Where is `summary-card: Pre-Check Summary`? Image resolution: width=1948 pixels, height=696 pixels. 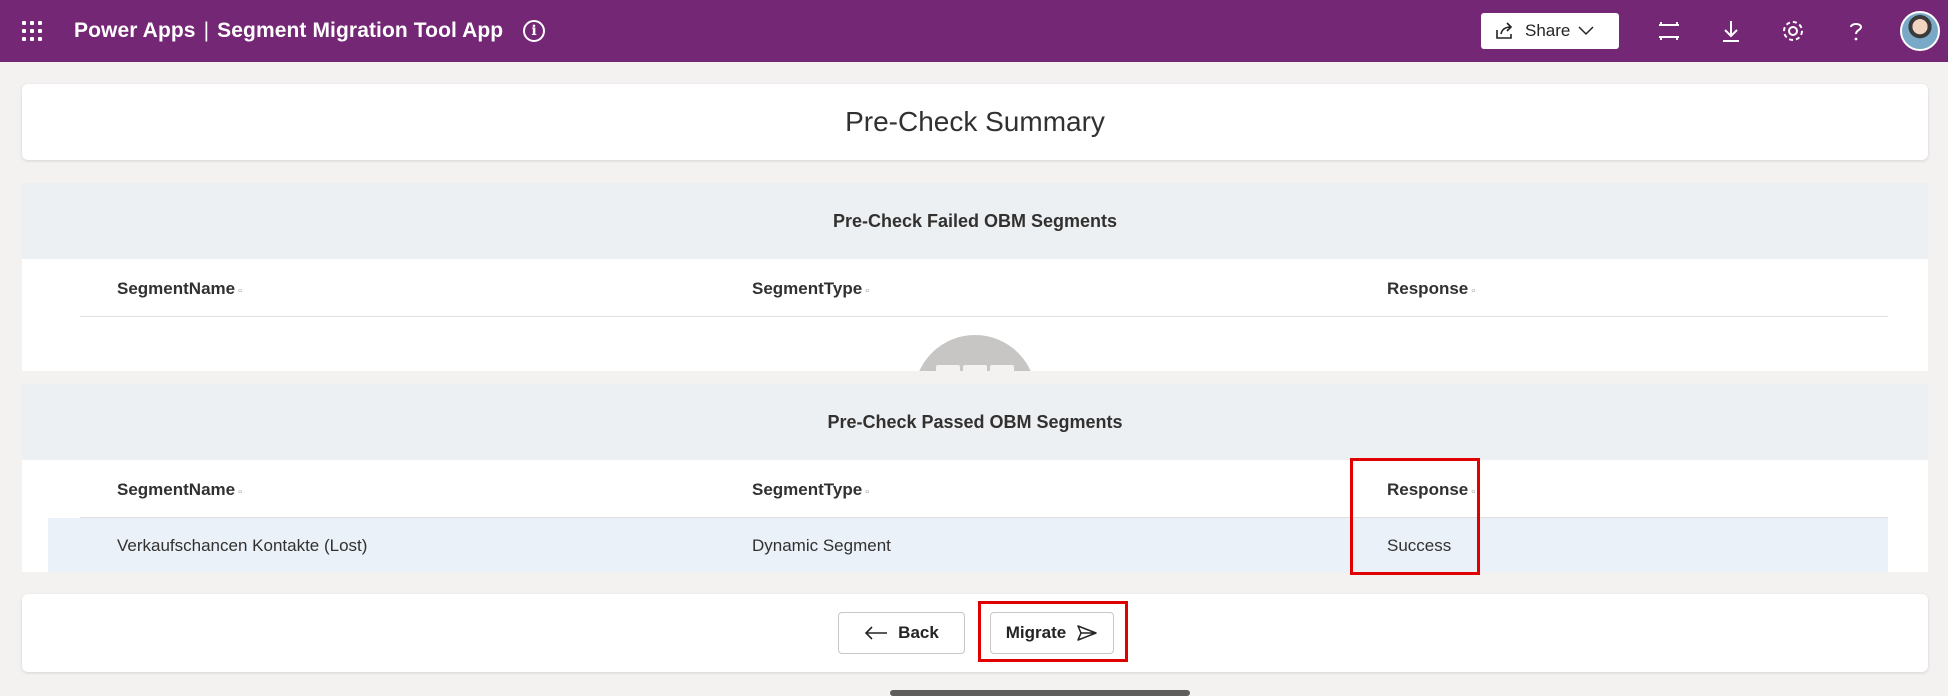 summary-card: Pre-Check Summary is located at coordinates (975, 122).